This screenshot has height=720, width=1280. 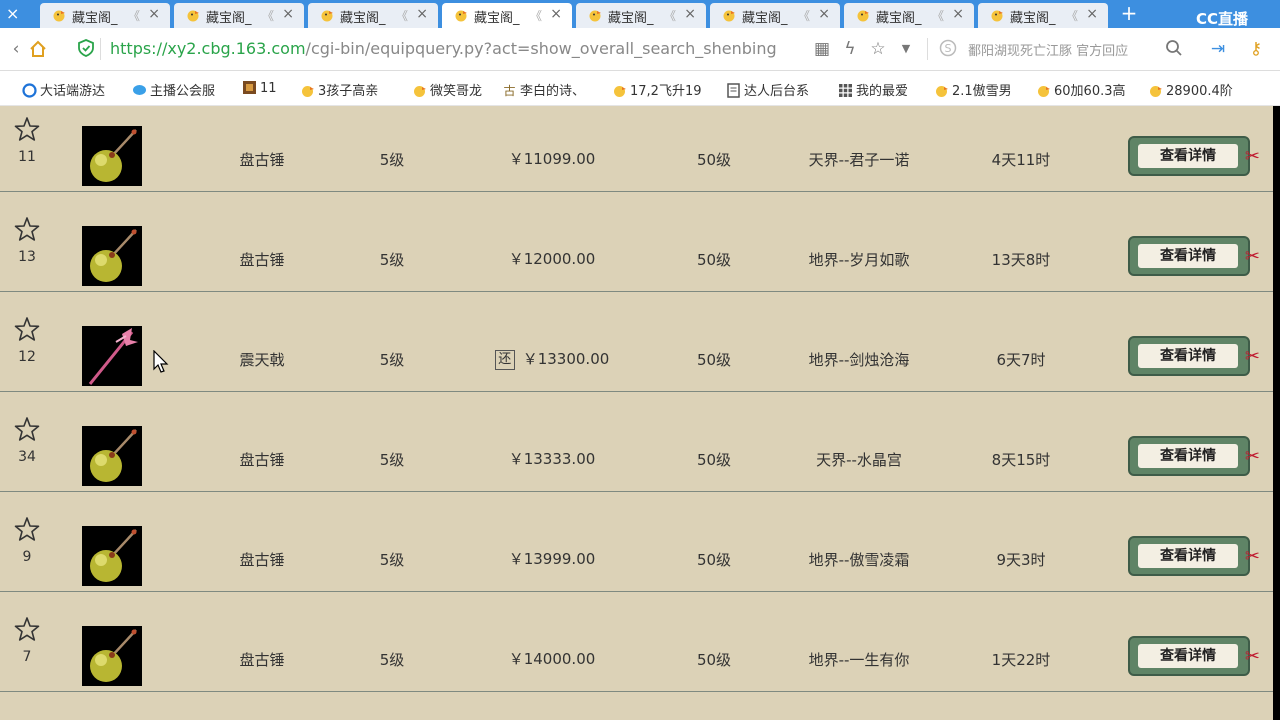 I want to click on price-cell: ￥13333.00, so click(x=552, y=458).